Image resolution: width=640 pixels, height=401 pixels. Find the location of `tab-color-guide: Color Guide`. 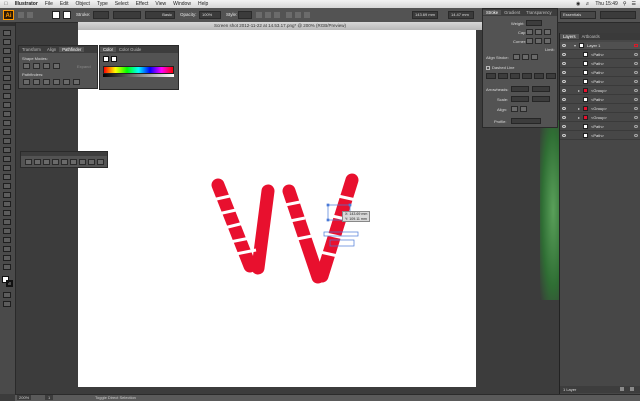

tab-color-guide: Color Guide is located at coordinates (130, 49).